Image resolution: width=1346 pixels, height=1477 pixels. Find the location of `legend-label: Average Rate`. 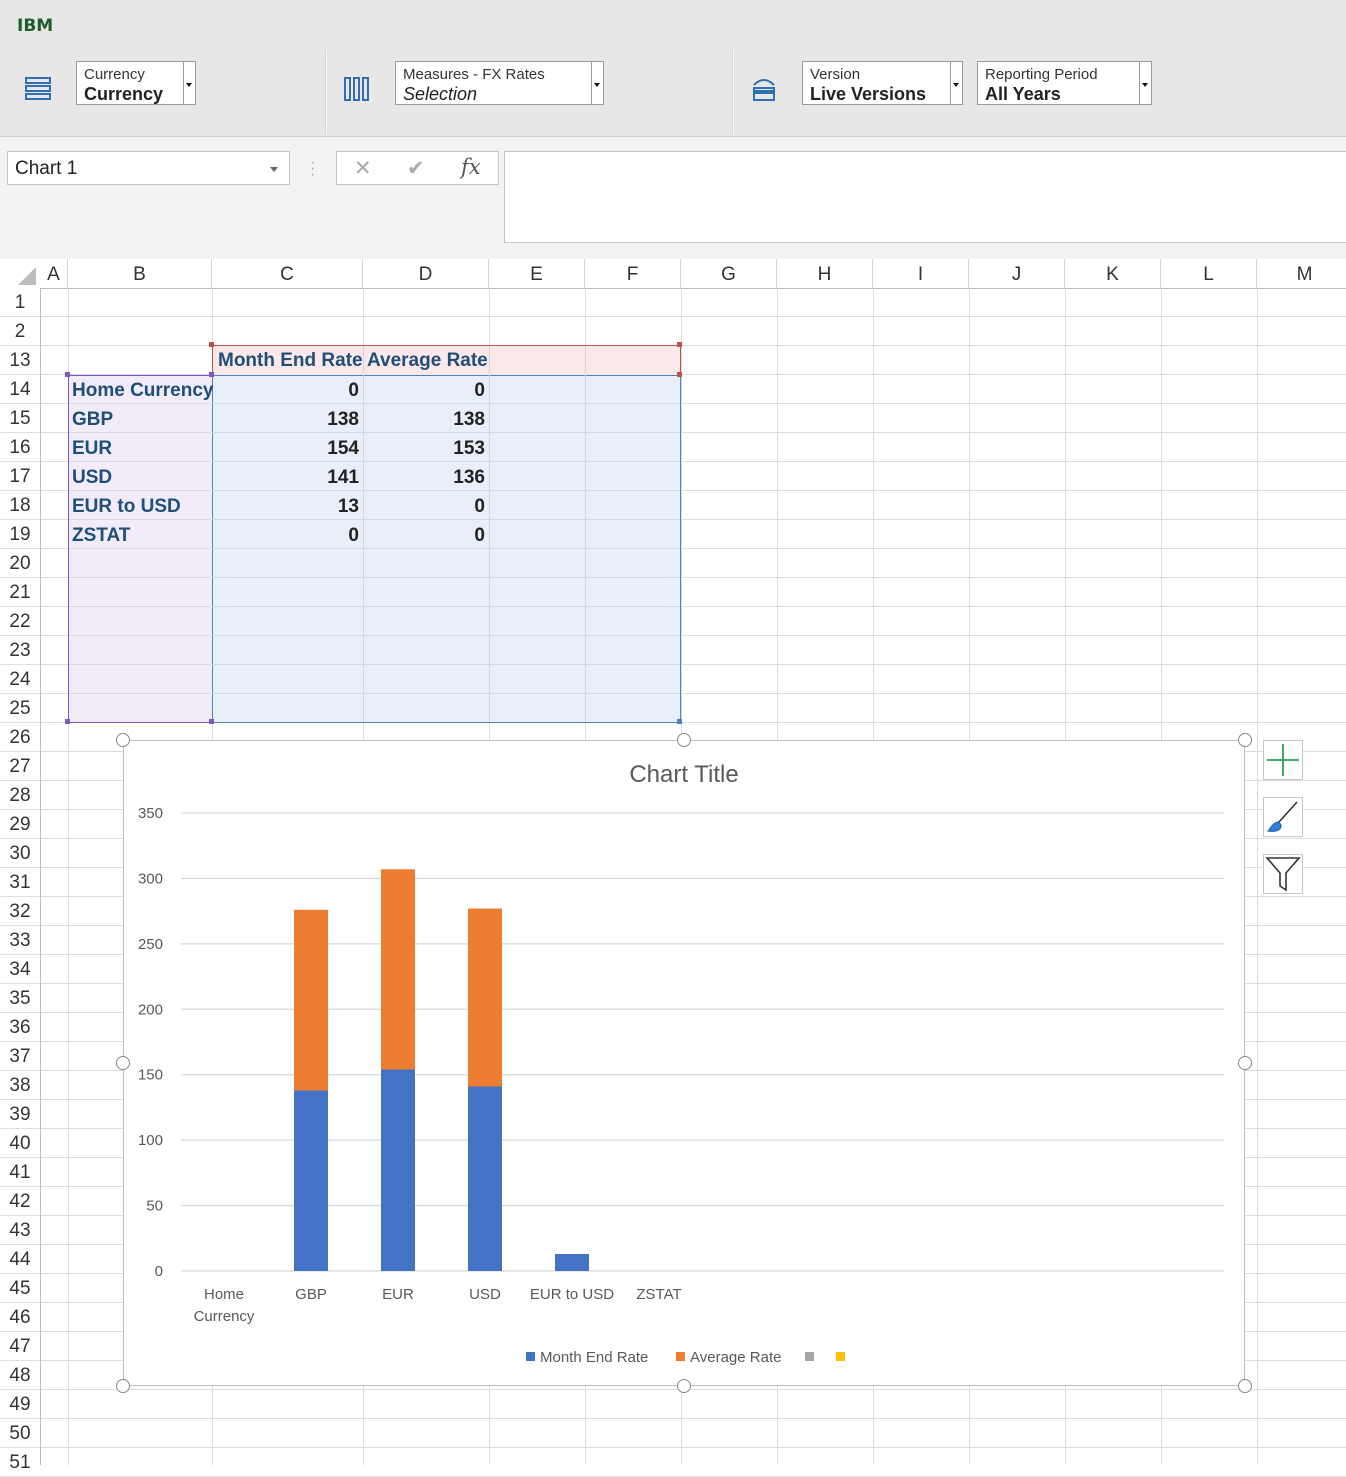

legend-label: Average Rate is located at coordinates (735, 1357).